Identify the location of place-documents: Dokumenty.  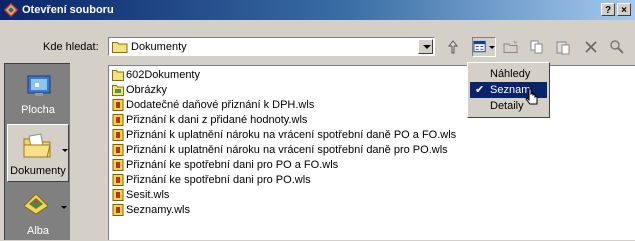
(38, 153).